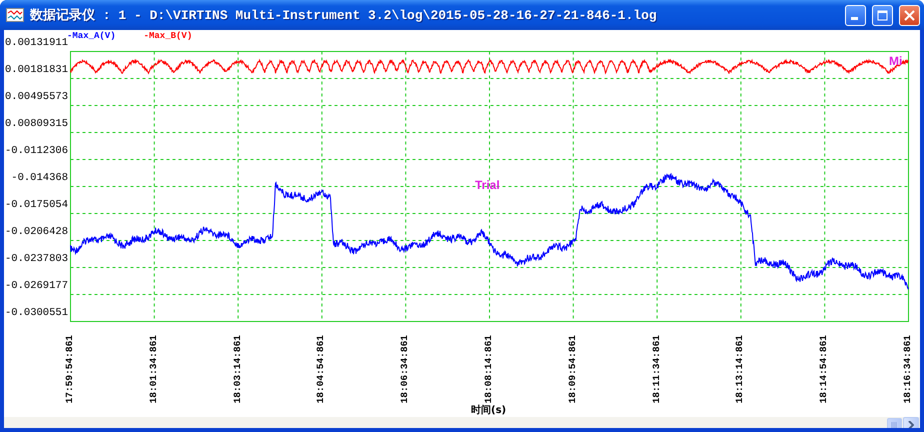  I want to click on x-axis-title: 时间(s), so click(488, 410).